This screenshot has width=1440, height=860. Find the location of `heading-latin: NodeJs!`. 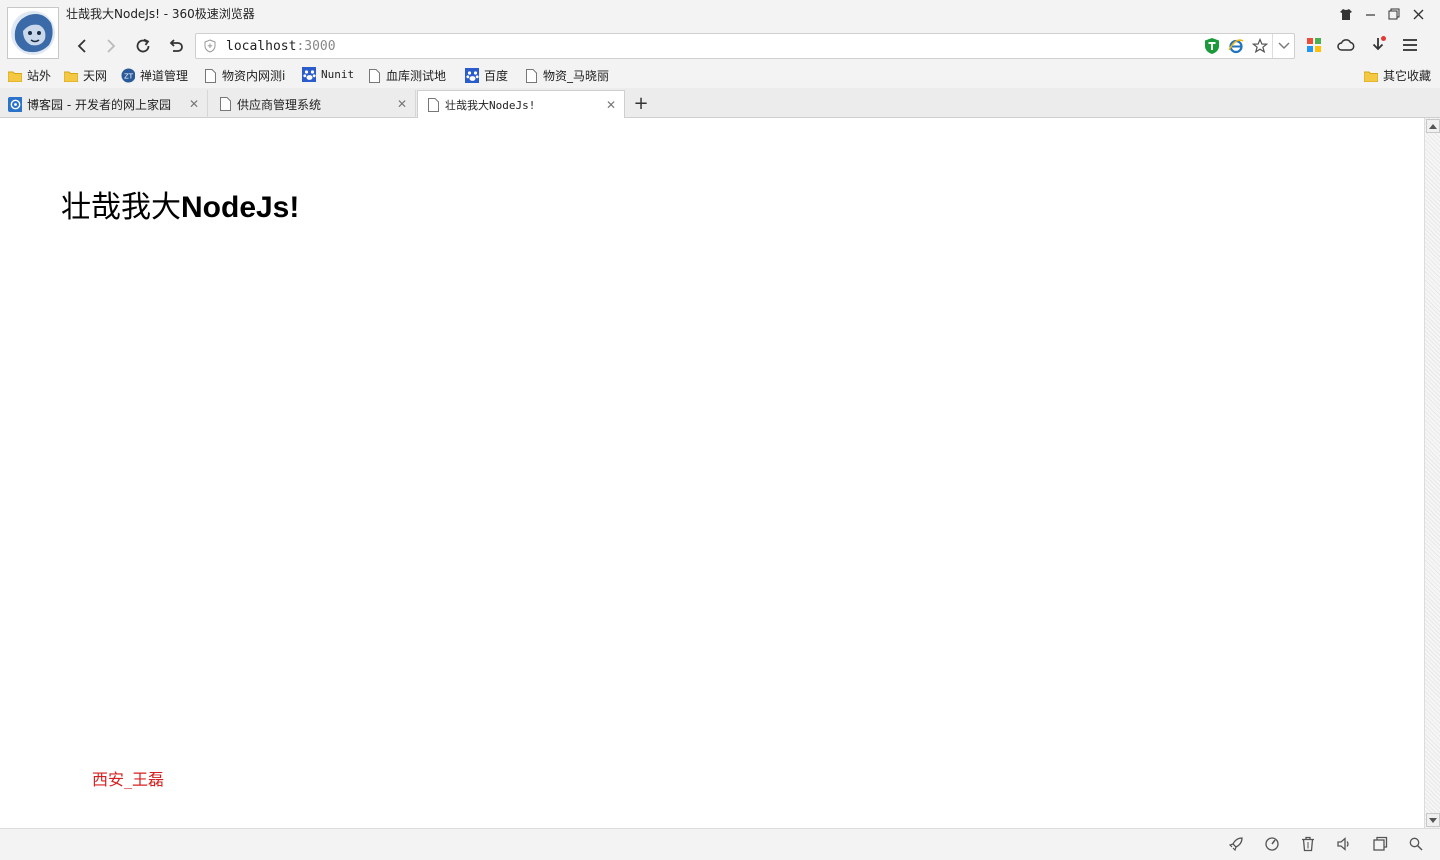

heading-latin: NodeJs! is located at coordinates (240, 207).